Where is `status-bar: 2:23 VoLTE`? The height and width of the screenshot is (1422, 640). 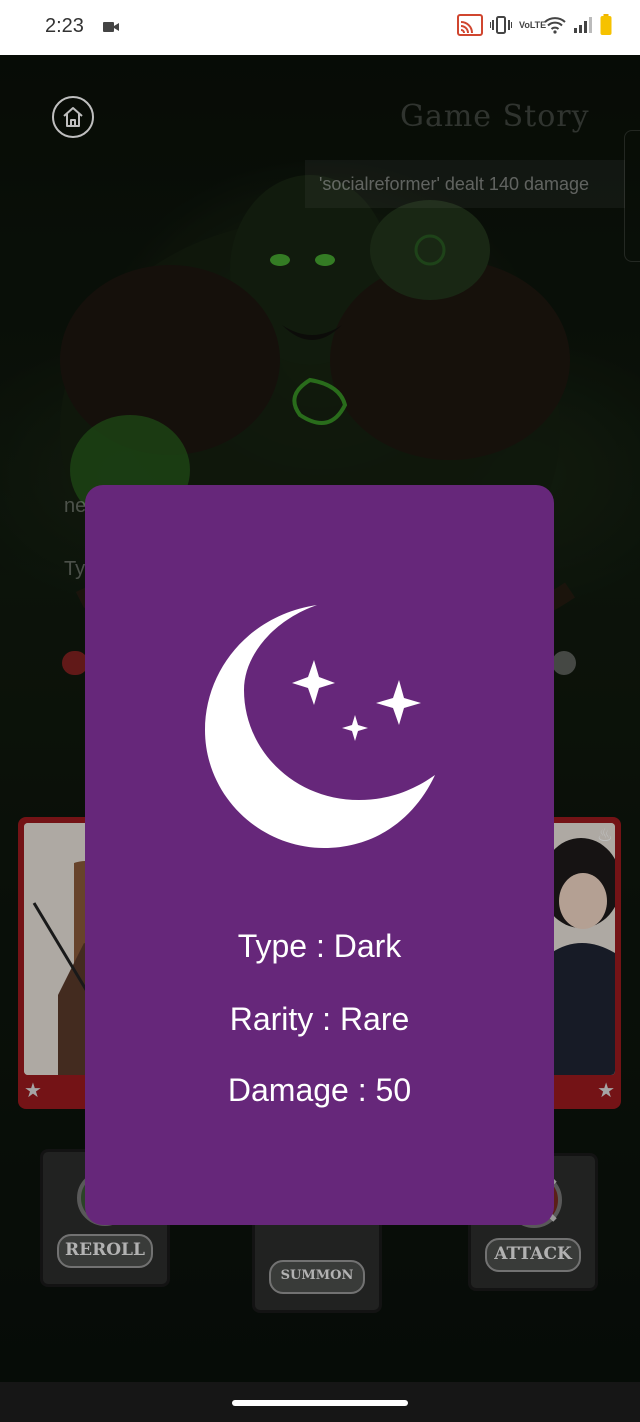 status-bar: 2:23 VoLTE is located at coordinates (320, 27).